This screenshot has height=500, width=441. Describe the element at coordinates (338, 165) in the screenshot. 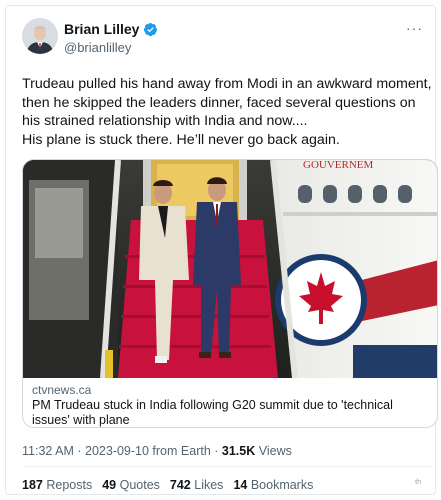

I see `plane-lettering: GOUVERNEM` at that location.